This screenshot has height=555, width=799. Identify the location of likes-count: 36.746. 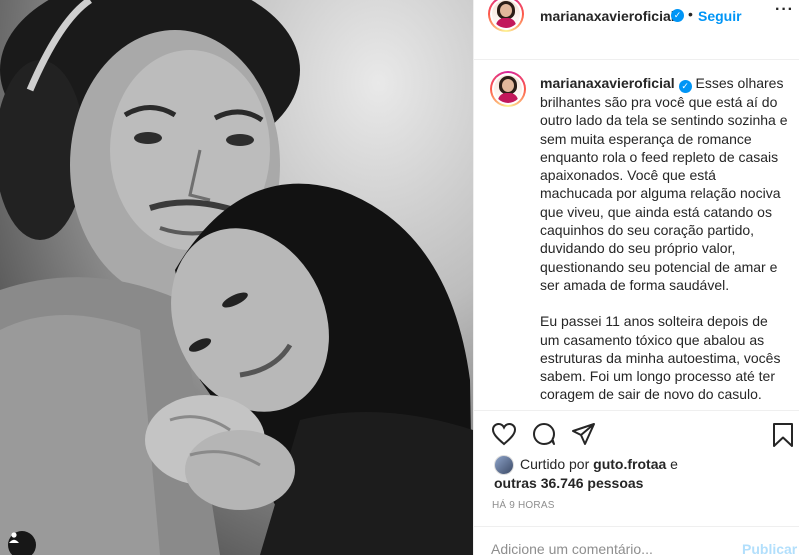
(562, 483).